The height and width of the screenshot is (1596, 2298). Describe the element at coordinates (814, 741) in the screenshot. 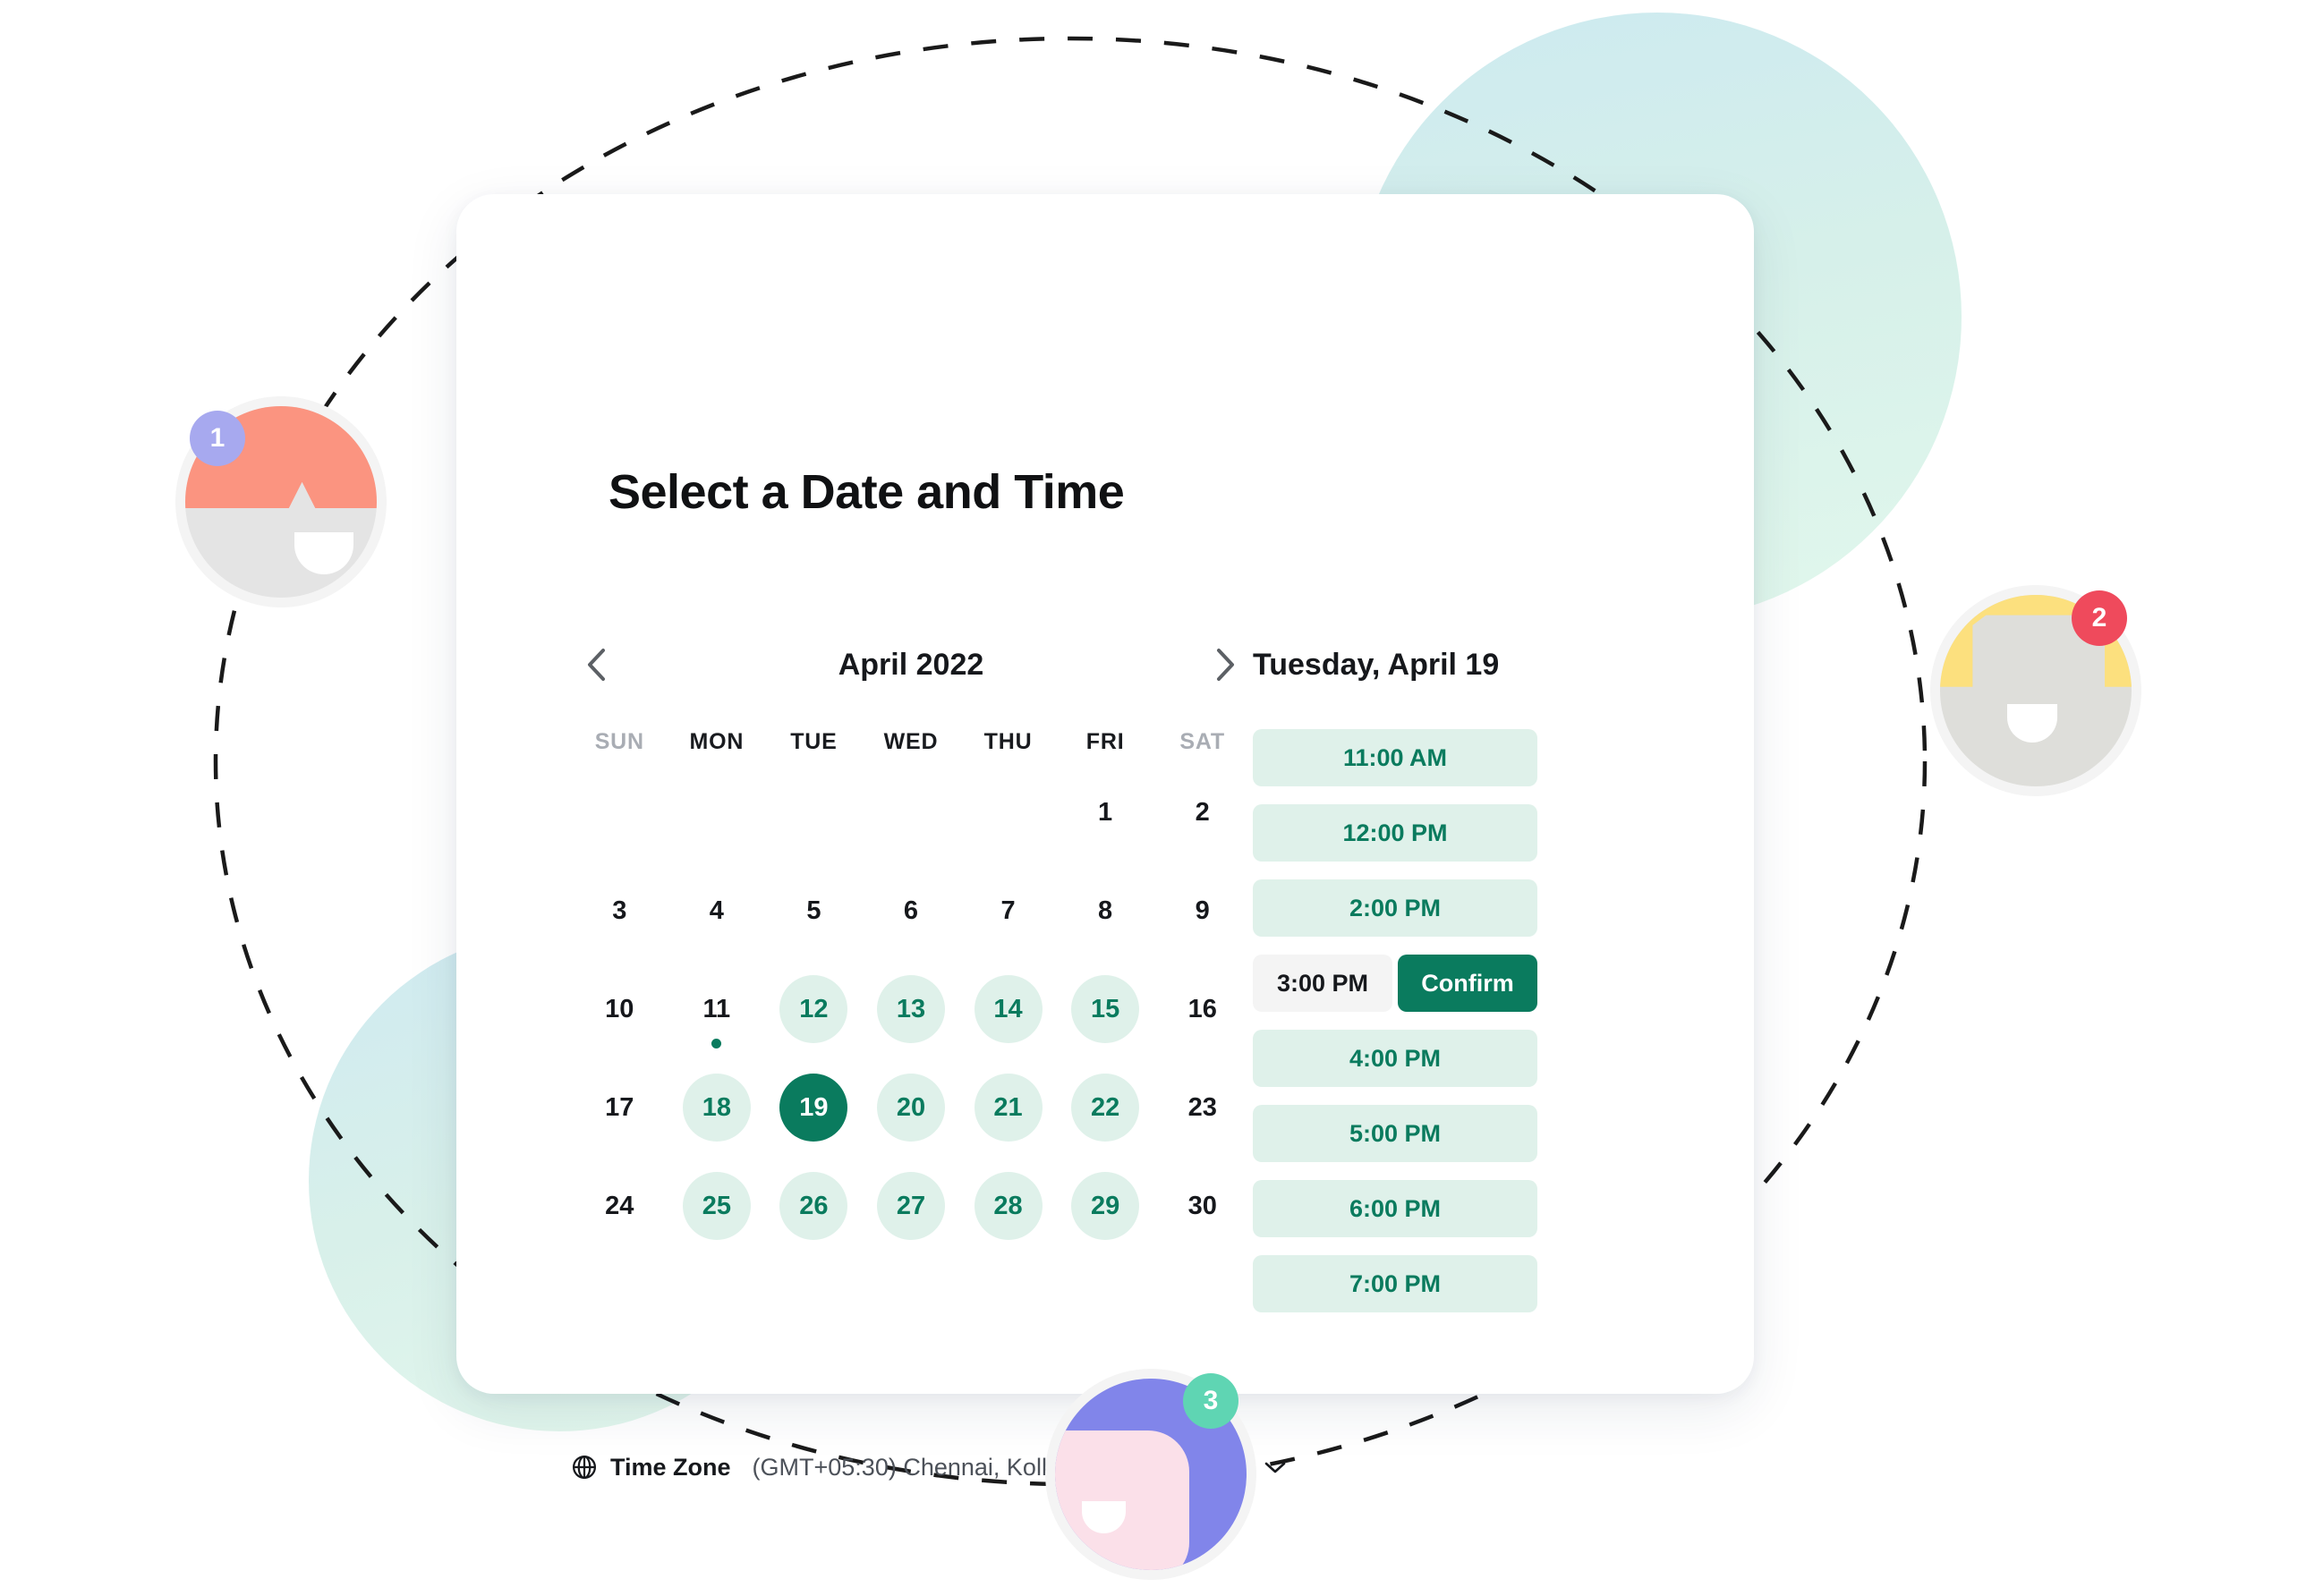

I see `weekday-header: TUE` at that location.